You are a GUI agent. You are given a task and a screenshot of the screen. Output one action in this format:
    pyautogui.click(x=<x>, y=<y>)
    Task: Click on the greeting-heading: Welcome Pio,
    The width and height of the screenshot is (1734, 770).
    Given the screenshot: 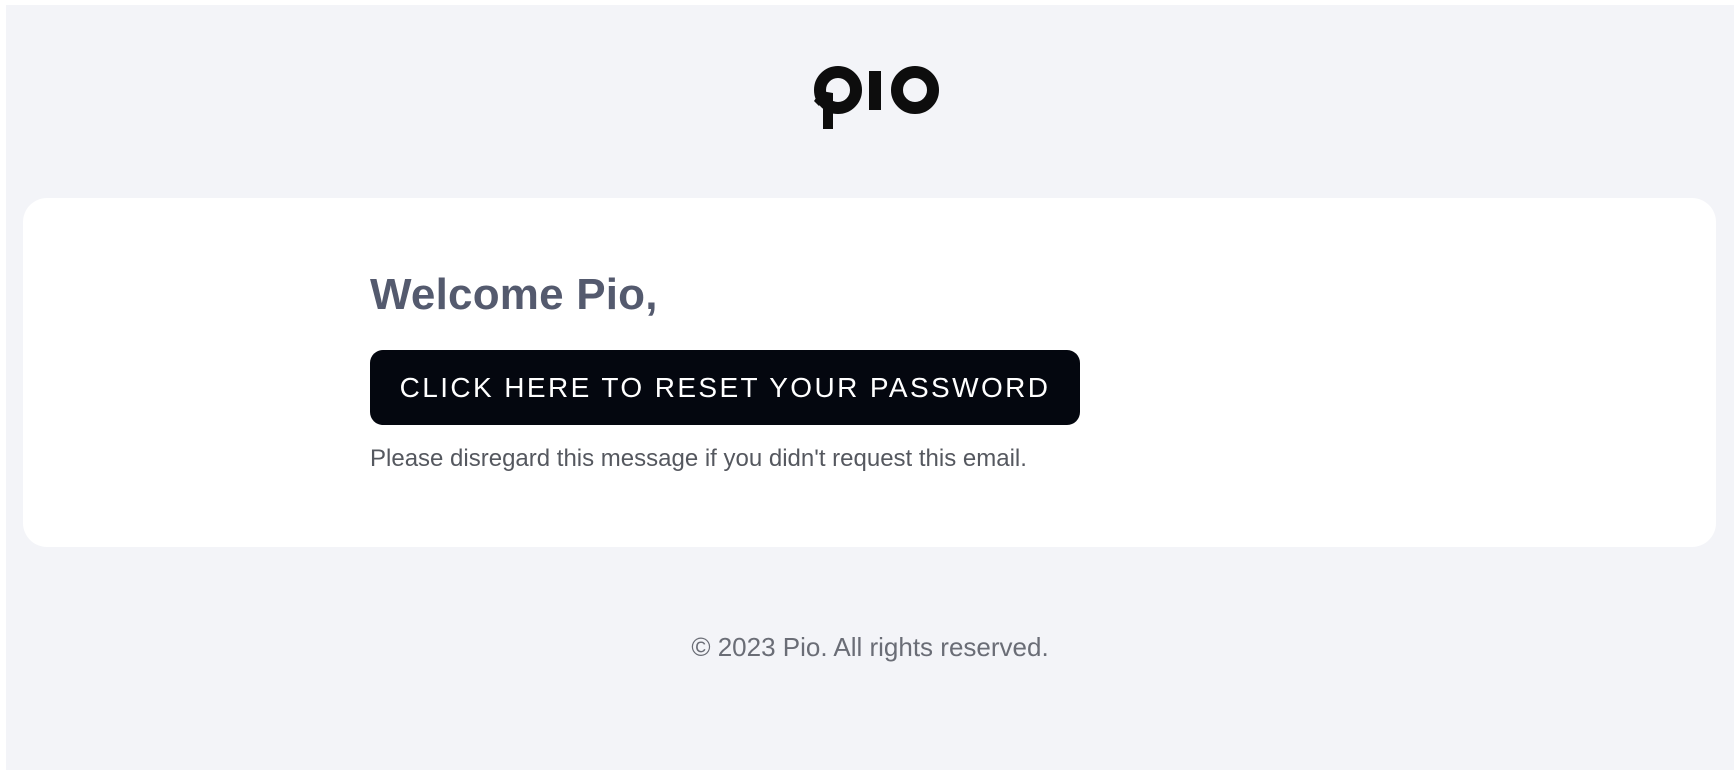 What is the action you would take?
    pyautogui.click(x=514, y=294)
    